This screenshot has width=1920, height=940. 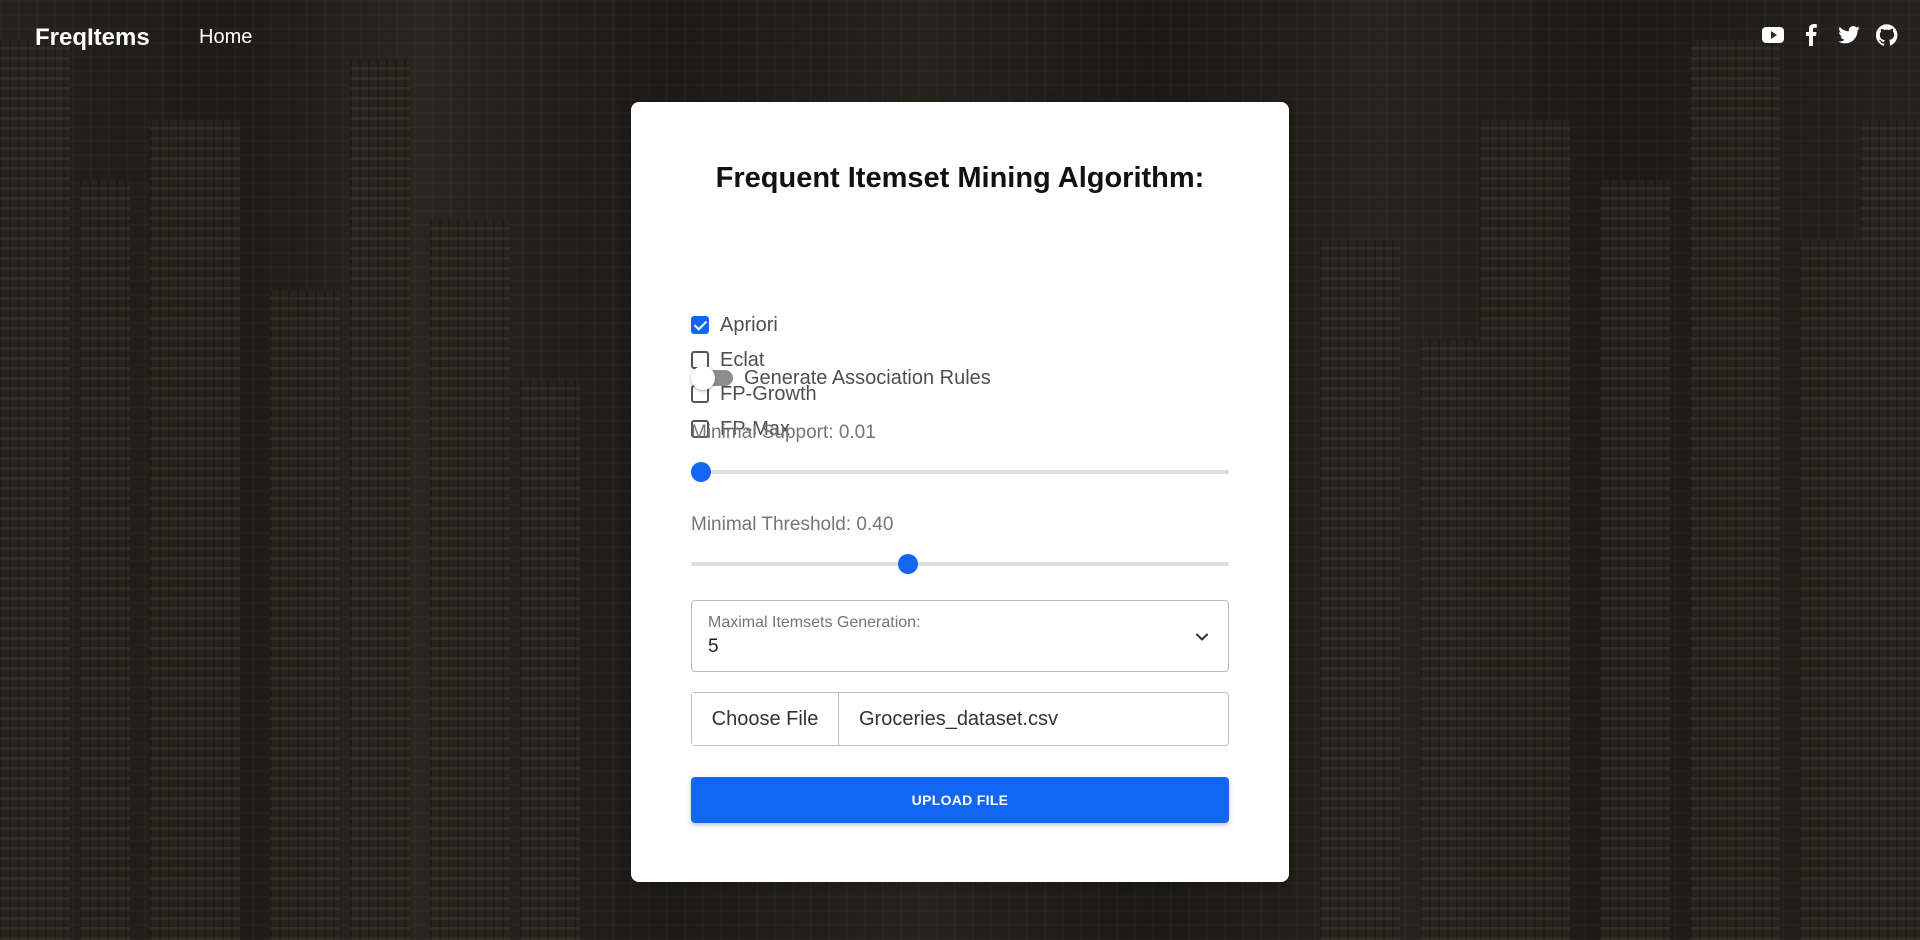 What do you see at coordinates (700, 325) in the screenshot?
I see `apriori-checkbox` at bounding box center [700, 325].